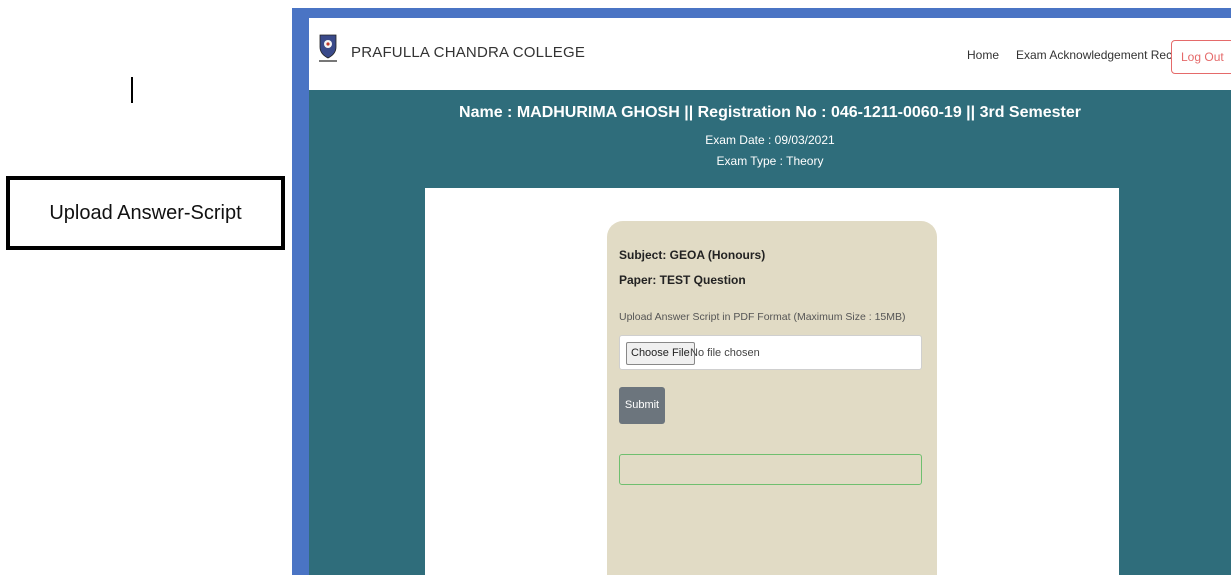 The width and height of the screenshot is (1231, 575). Describe the element at coordinates (660, 353) in the screenshot. I see `choose-file-button: Choose File` at that location.